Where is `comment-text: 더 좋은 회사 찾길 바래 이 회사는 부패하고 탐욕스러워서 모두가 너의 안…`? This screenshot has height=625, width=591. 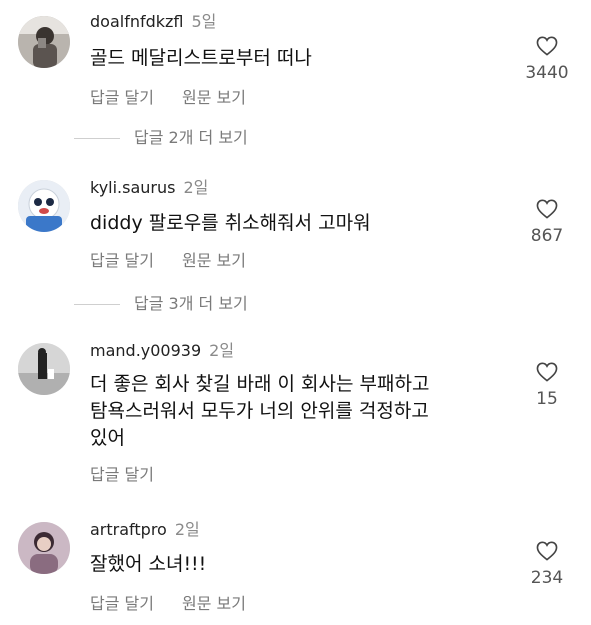 comment-text: 더 좋은 회사 찾길 바래 이 회사는 부패하고 탐욕스러워서 모두가 너의 안… is located at coordinates (260, 411).